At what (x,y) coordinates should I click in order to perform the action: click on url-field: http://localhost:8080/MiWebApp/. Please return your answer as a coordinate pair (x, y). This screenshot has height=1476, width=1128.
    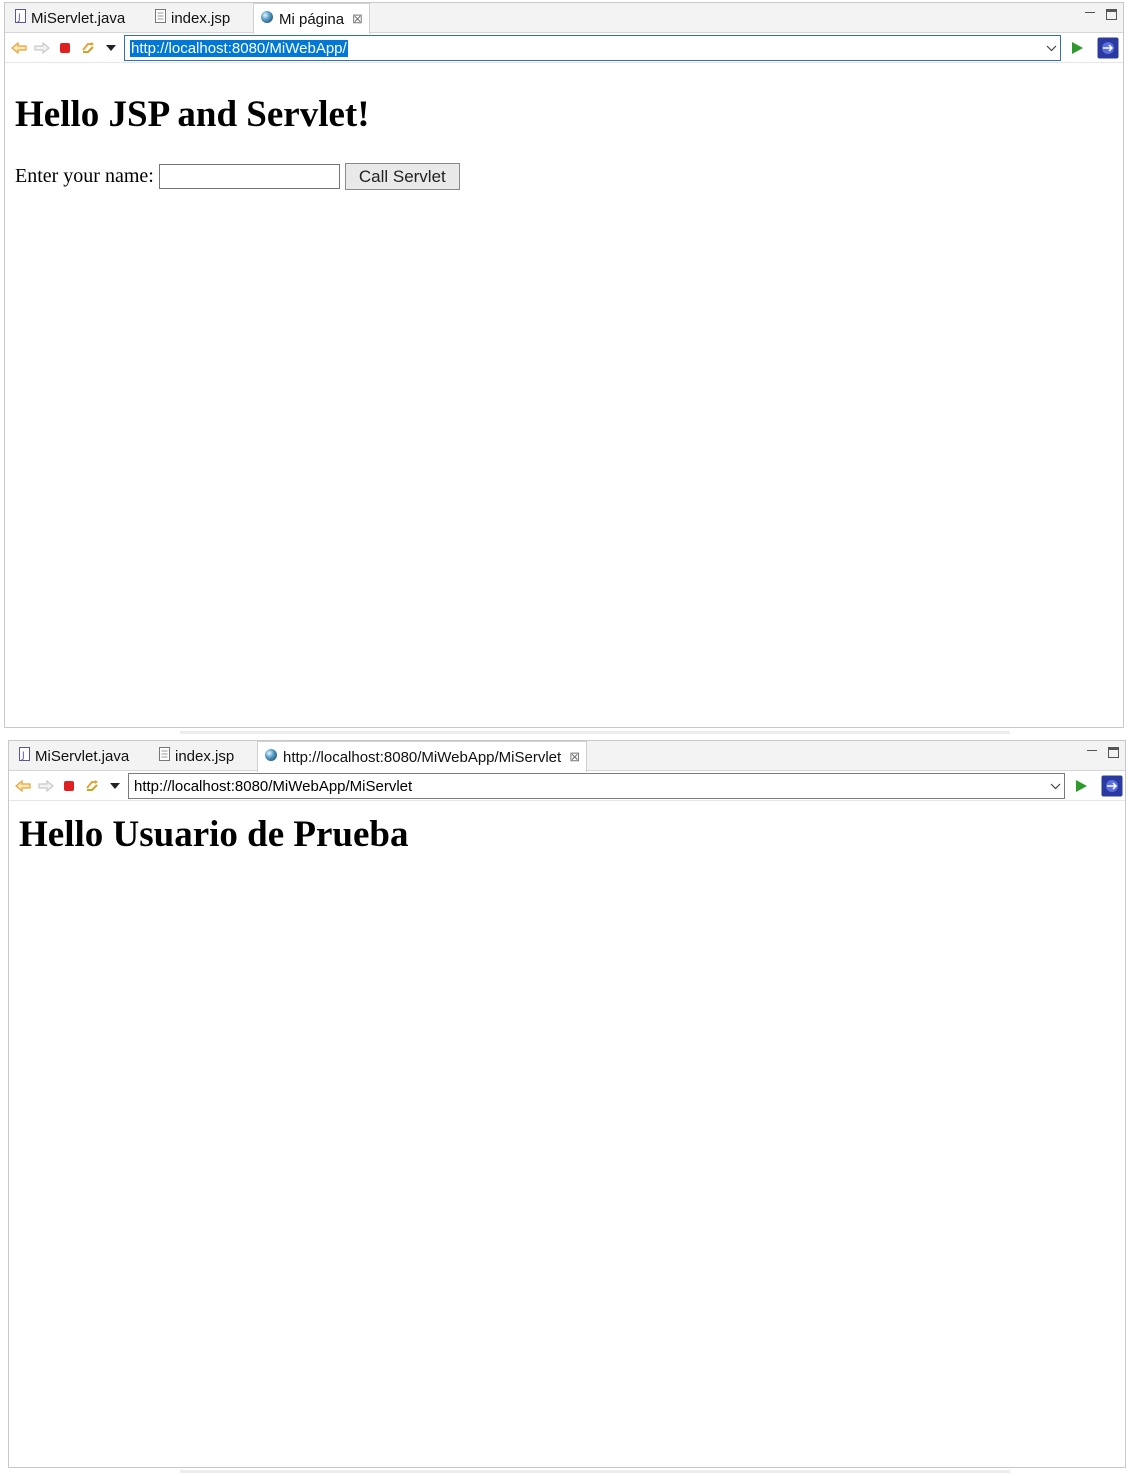
    Looking at the image, I should click on (592, 48).